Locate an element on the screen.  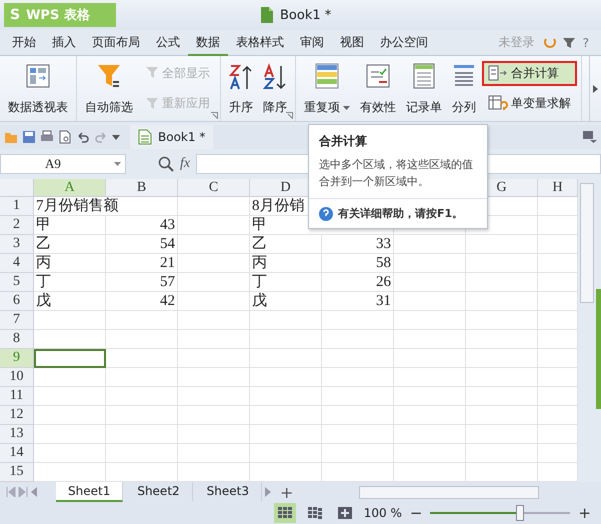
sort-descending-icon is located at coordinates (275, 77).